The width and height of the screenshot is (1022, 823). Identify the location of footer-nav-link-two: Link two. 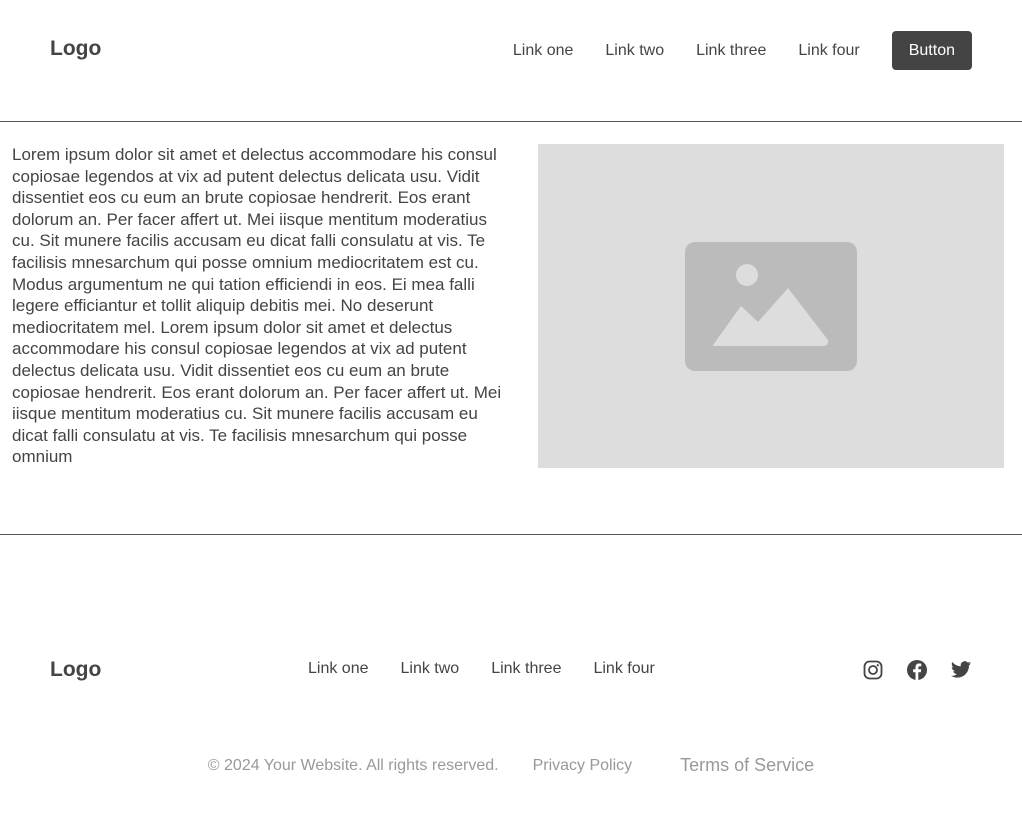
(430, 669).